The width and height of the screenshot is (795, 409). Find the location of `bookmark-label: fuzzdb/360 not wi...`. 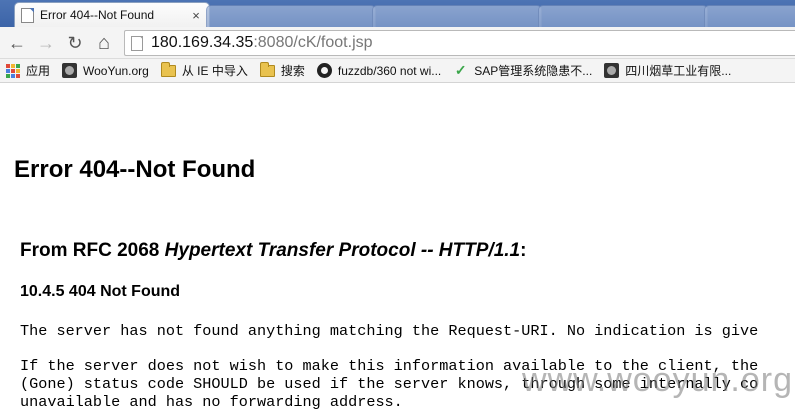

bookmark-label: fuzzdb/360 not wi... is located at coordinates (389, 70).